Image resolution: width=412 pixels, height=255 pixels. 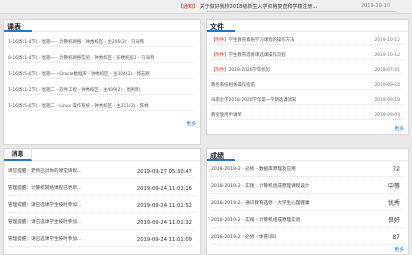 What do you see at coordinates (387, 85) in the screenshot?
I see `file-date: 2019-09-24` at bounding box center [387, 85].